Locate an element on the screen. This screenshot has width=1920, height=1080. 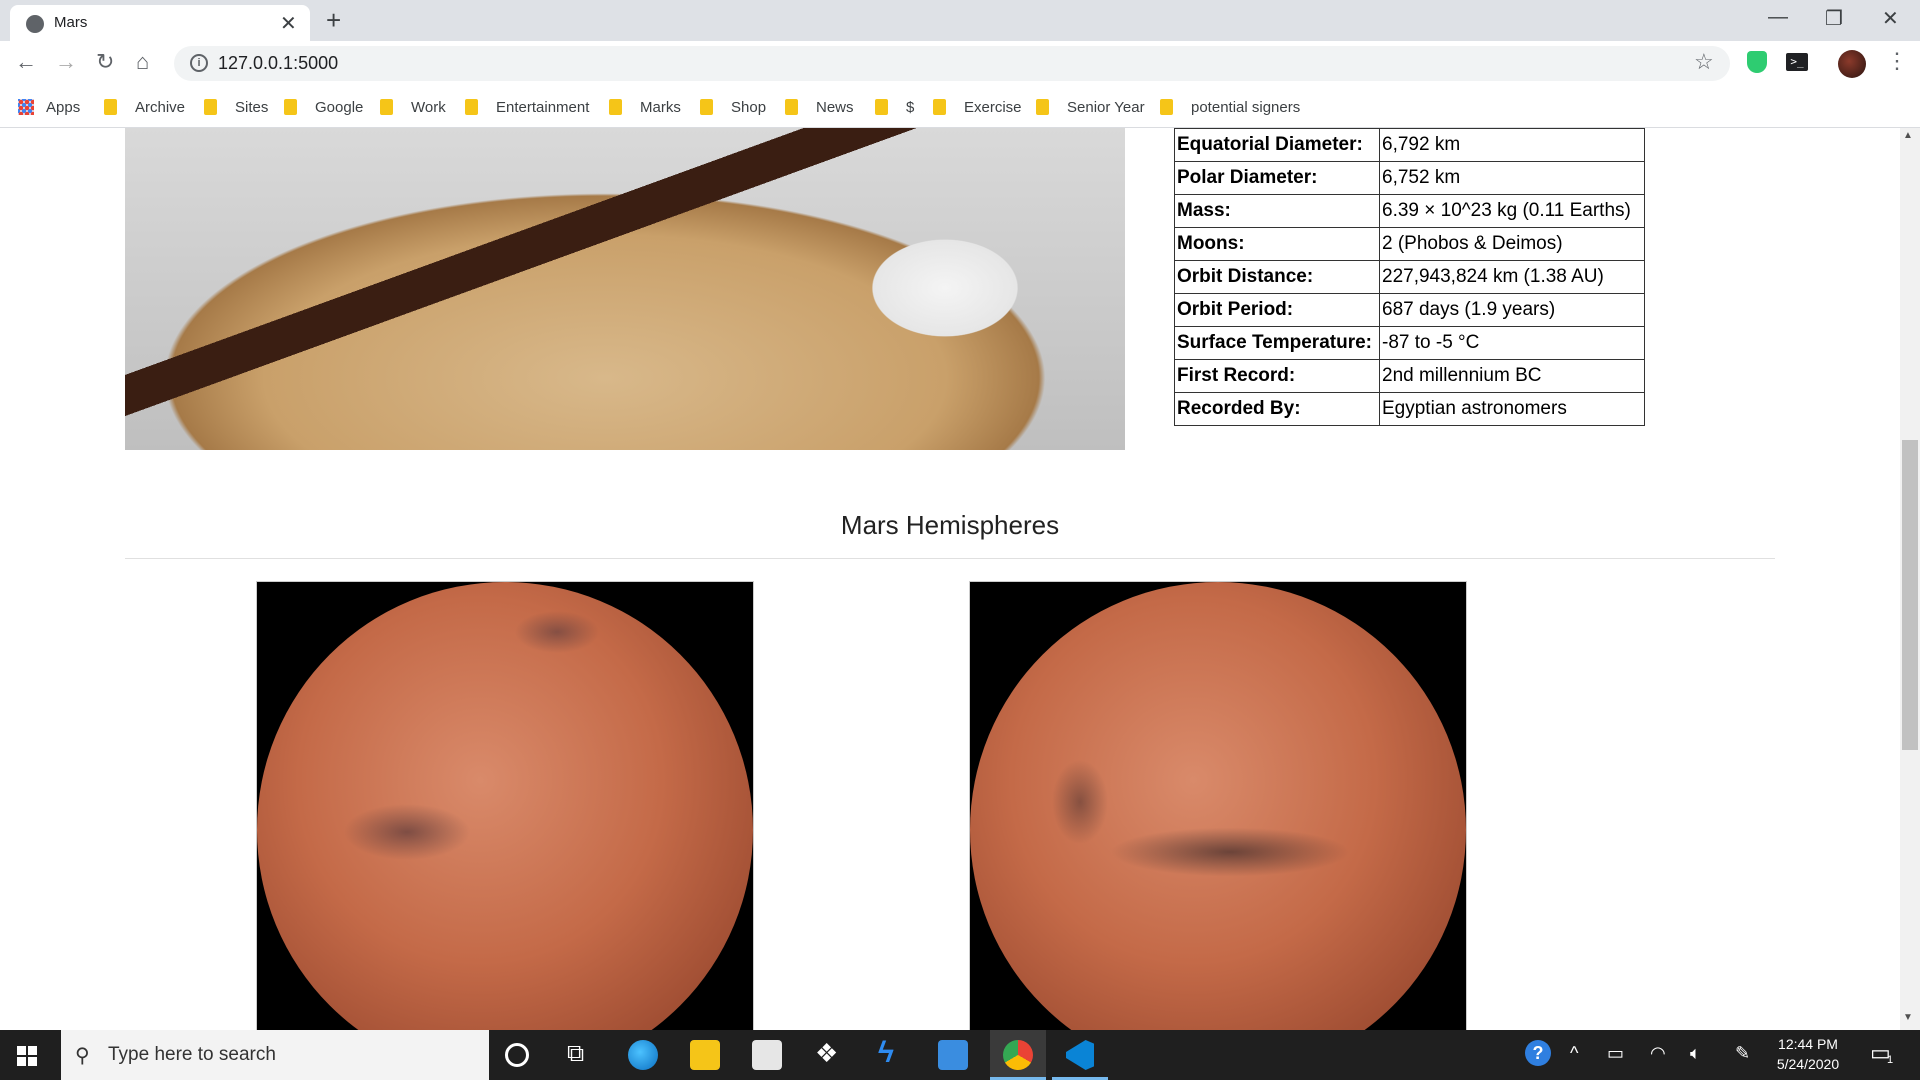
bookmark-label: Archive is located at coordinates (160, 107).